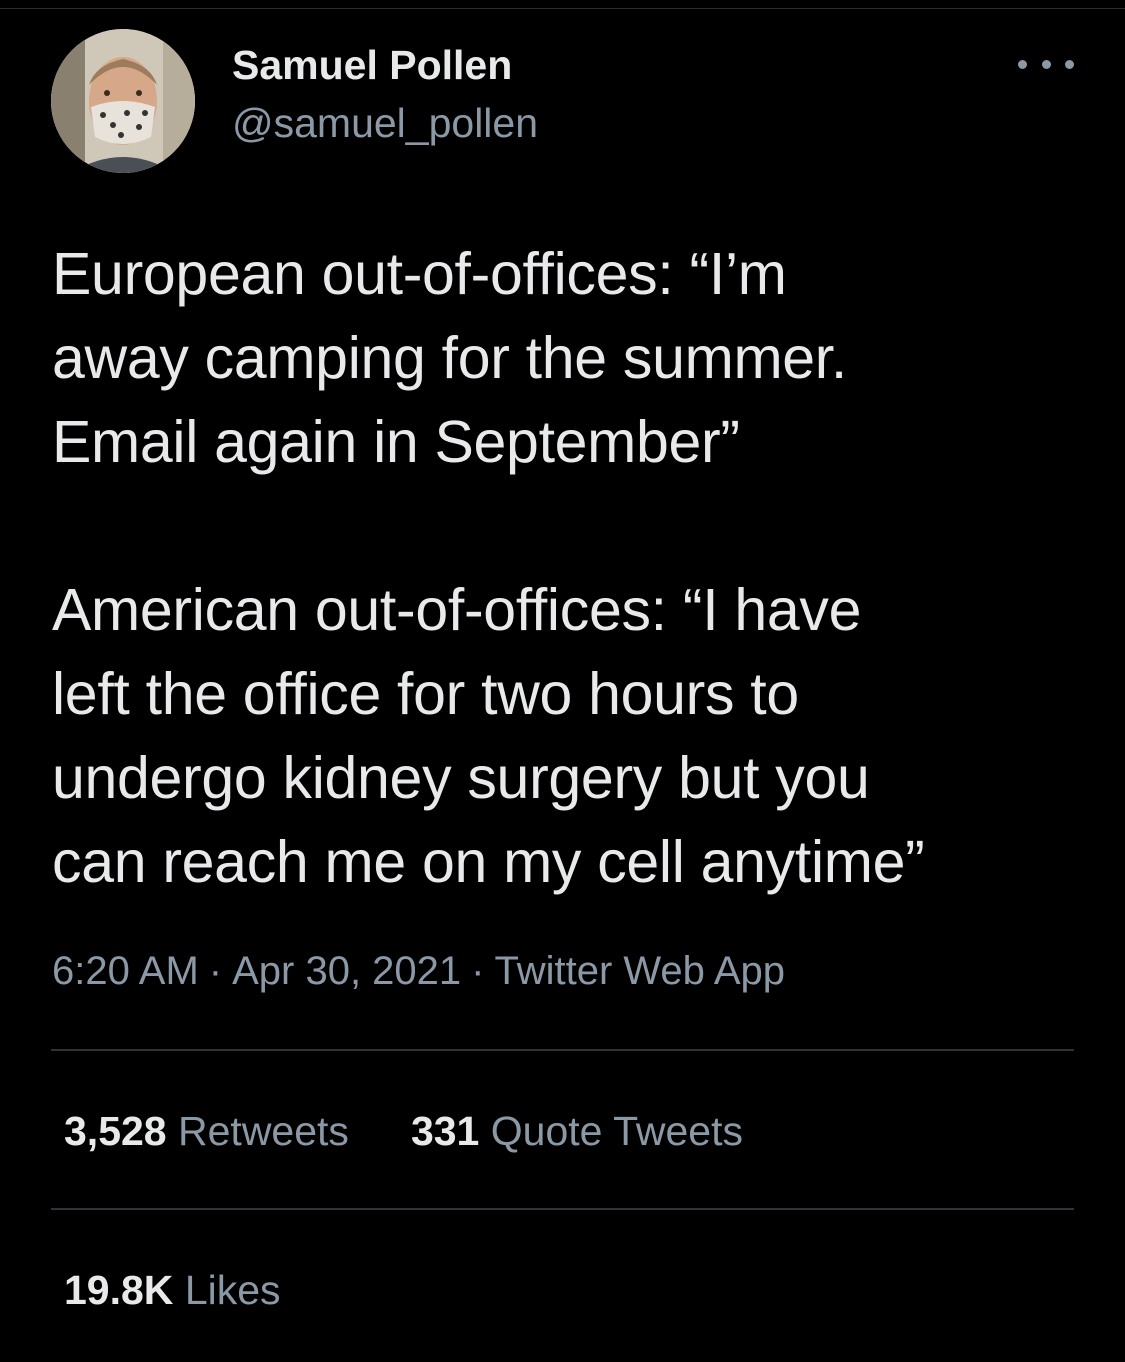  Describe the element at coordinates (562, 8) in the screenshot. I see `top-divider` at that location.